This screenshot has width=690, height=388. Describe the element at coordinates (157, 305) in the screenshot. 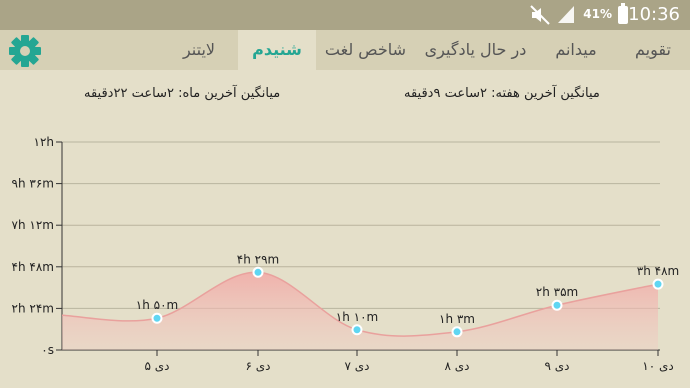

I see `point-label: ۱h ۵۰m` at that location.